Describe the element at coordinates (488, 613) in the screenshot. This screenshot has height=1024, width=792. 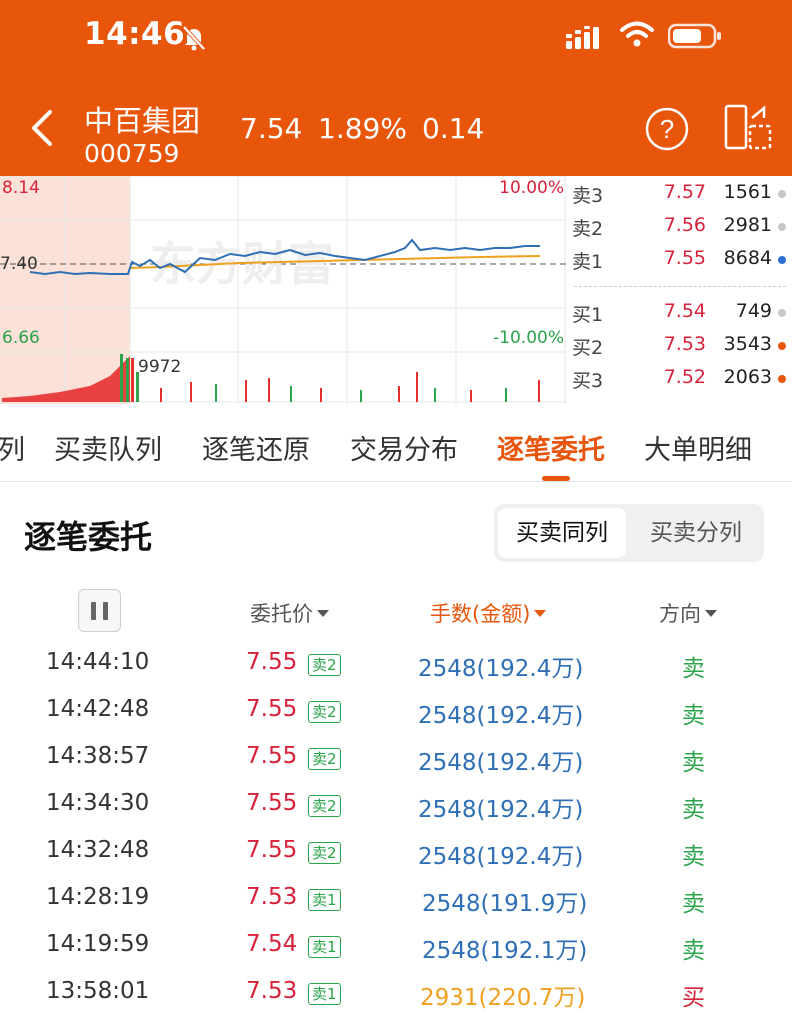
I see `column-header-volume: 手数(金额)` at that location.